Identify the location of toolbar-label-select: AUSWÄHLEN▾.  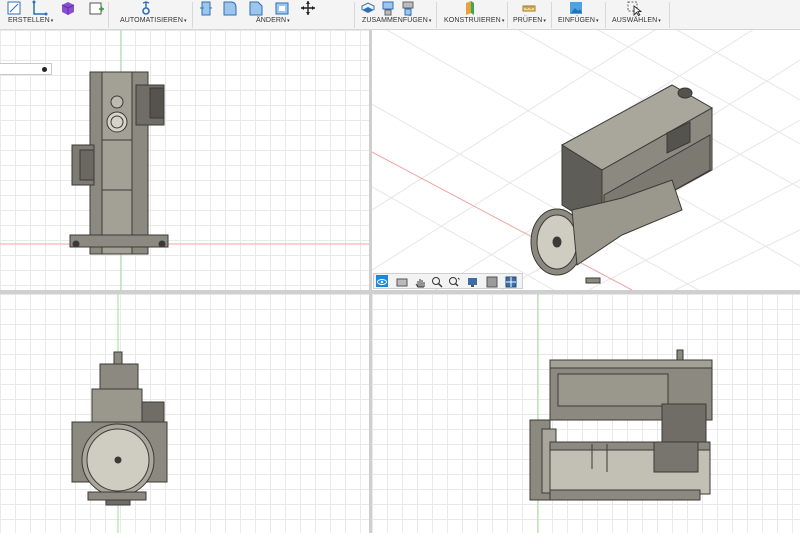
(636, 20).